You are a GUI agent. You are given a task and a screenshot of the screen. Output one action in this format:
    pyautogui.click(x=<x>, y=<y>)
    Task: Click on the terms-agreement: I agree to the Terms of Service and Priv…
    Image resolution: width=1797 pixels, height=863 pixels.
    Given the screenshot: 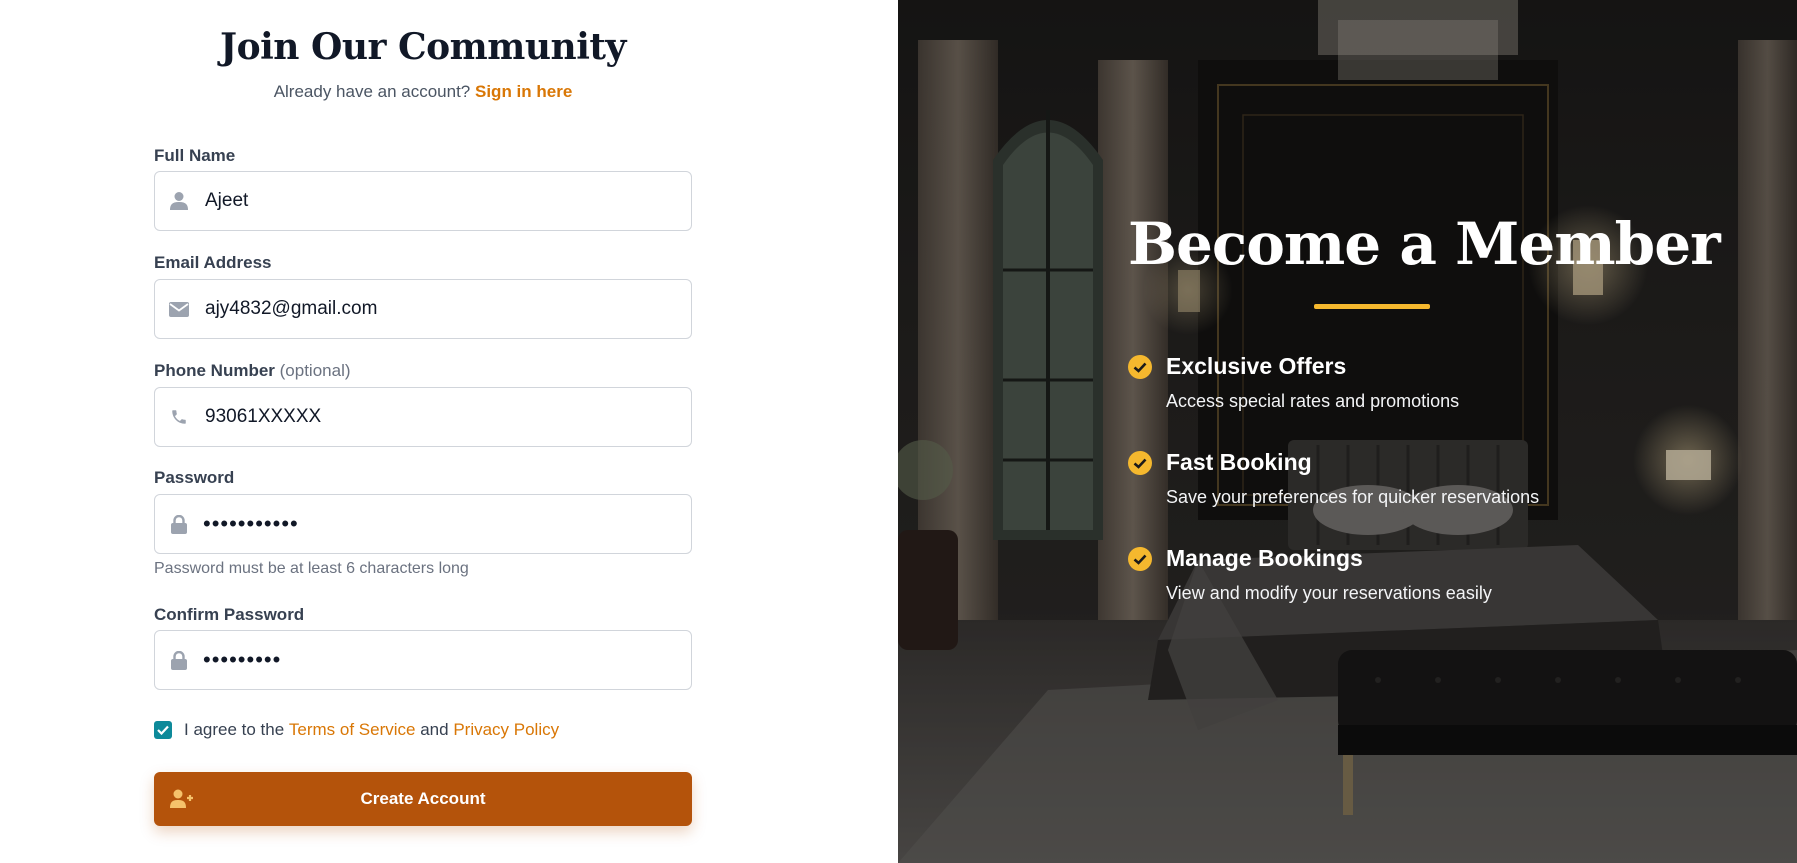 What is the action you would take?
    pyautogui.click(x=356, y=730)
    